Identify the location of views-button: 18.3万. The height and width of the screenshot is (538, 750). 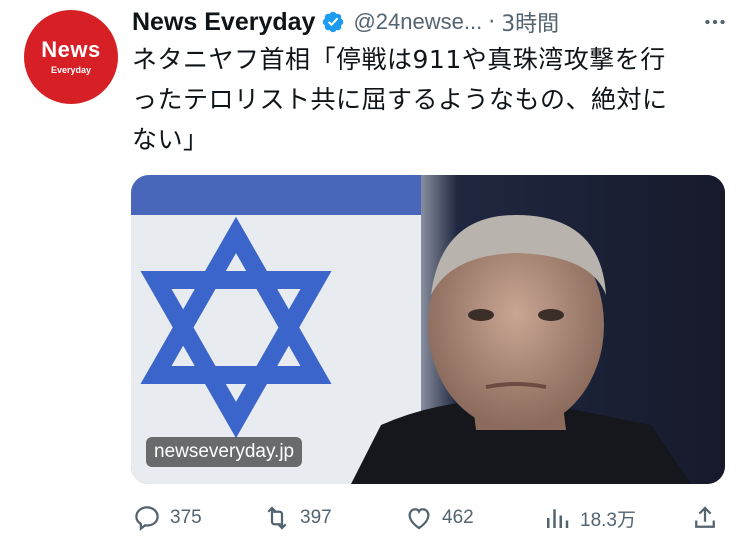
(589, 518).